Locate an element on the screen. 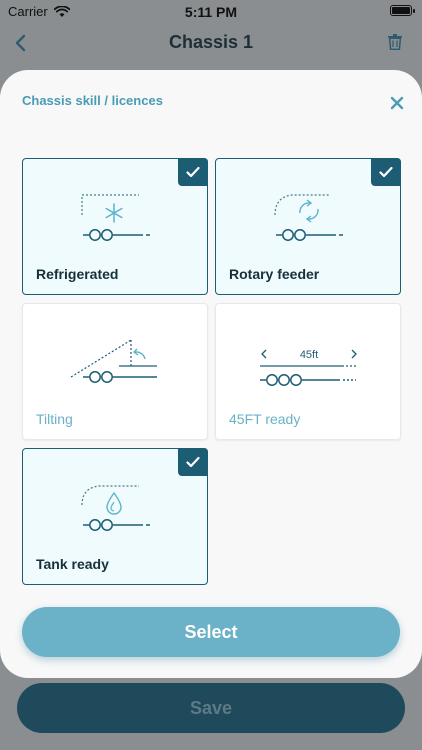 This screenshot has width=422, height=750. nav-bar: Chassis 1 is located at coordinates (211, 44).